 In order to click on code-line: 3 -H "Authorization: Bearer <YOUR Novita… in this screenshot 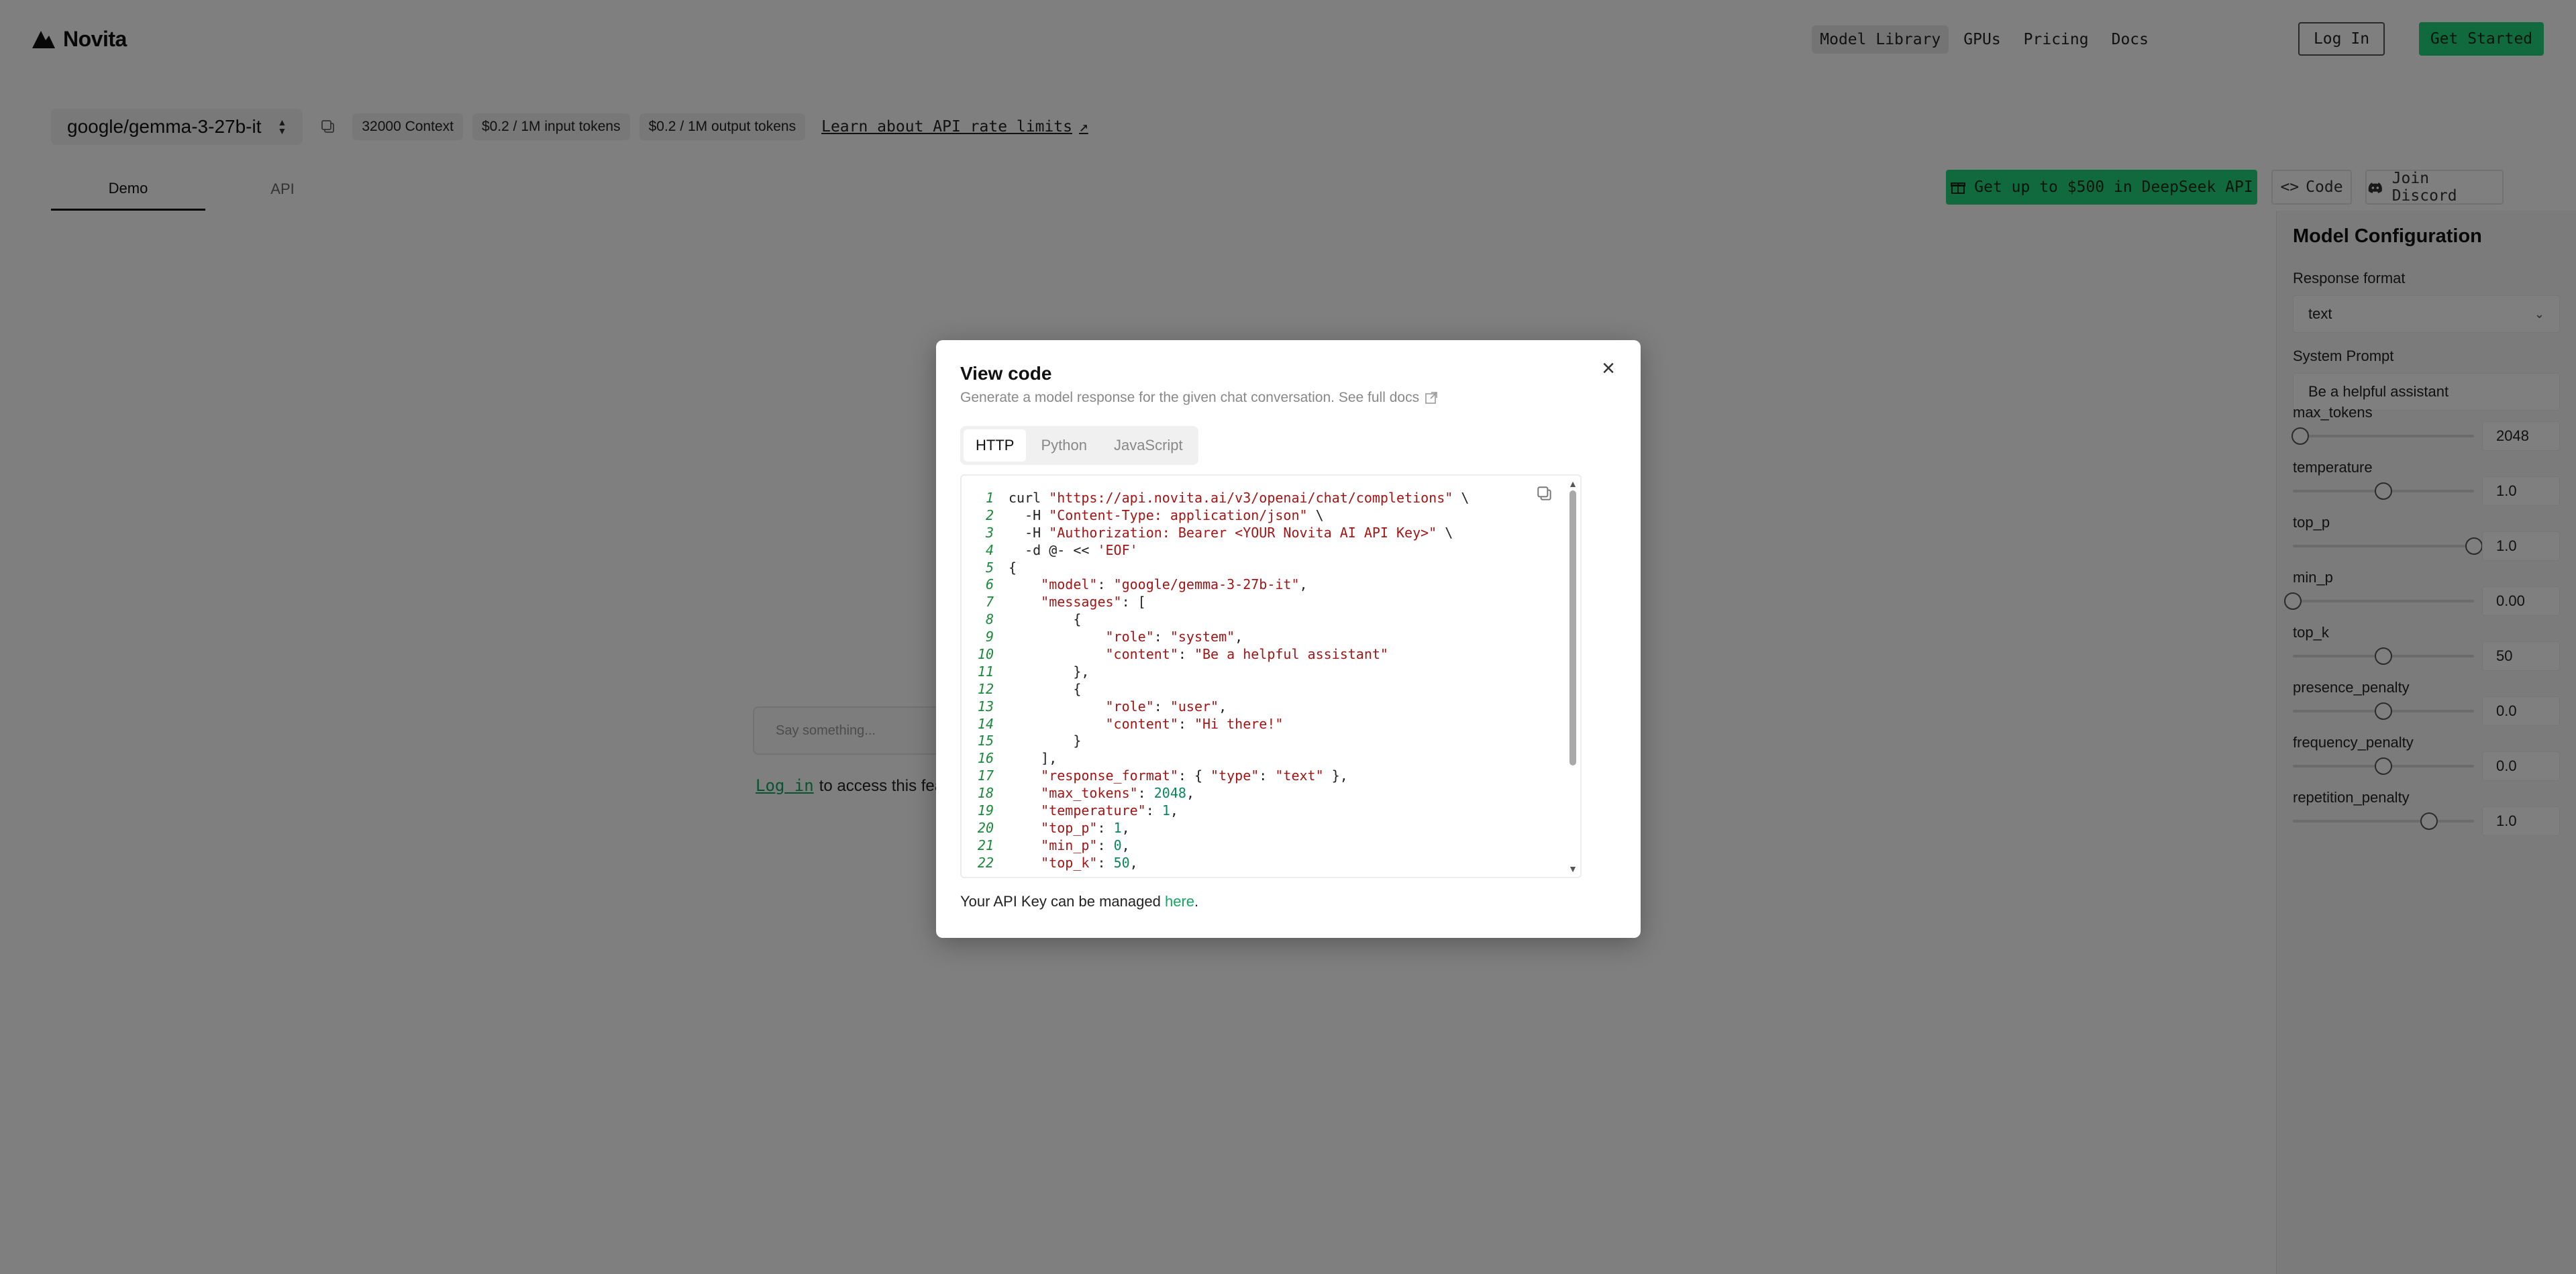, I will do `click(1215, 532)`.